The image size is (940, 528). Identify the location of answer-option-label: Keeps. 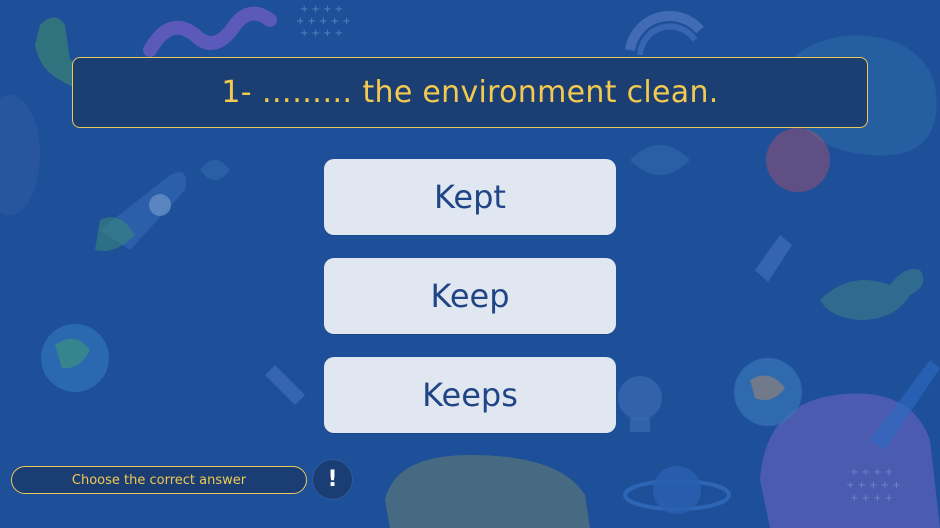
(470, 395).